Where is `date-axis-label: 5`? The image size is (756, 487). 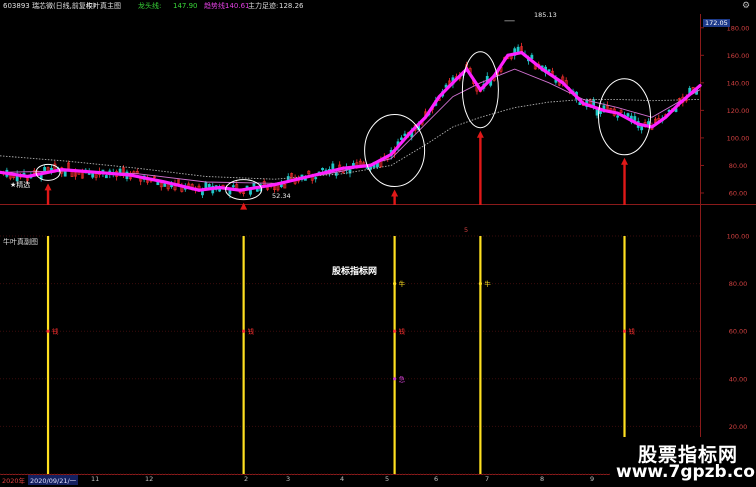
date-axis-label: 5 is located at coordinates (387, 479).